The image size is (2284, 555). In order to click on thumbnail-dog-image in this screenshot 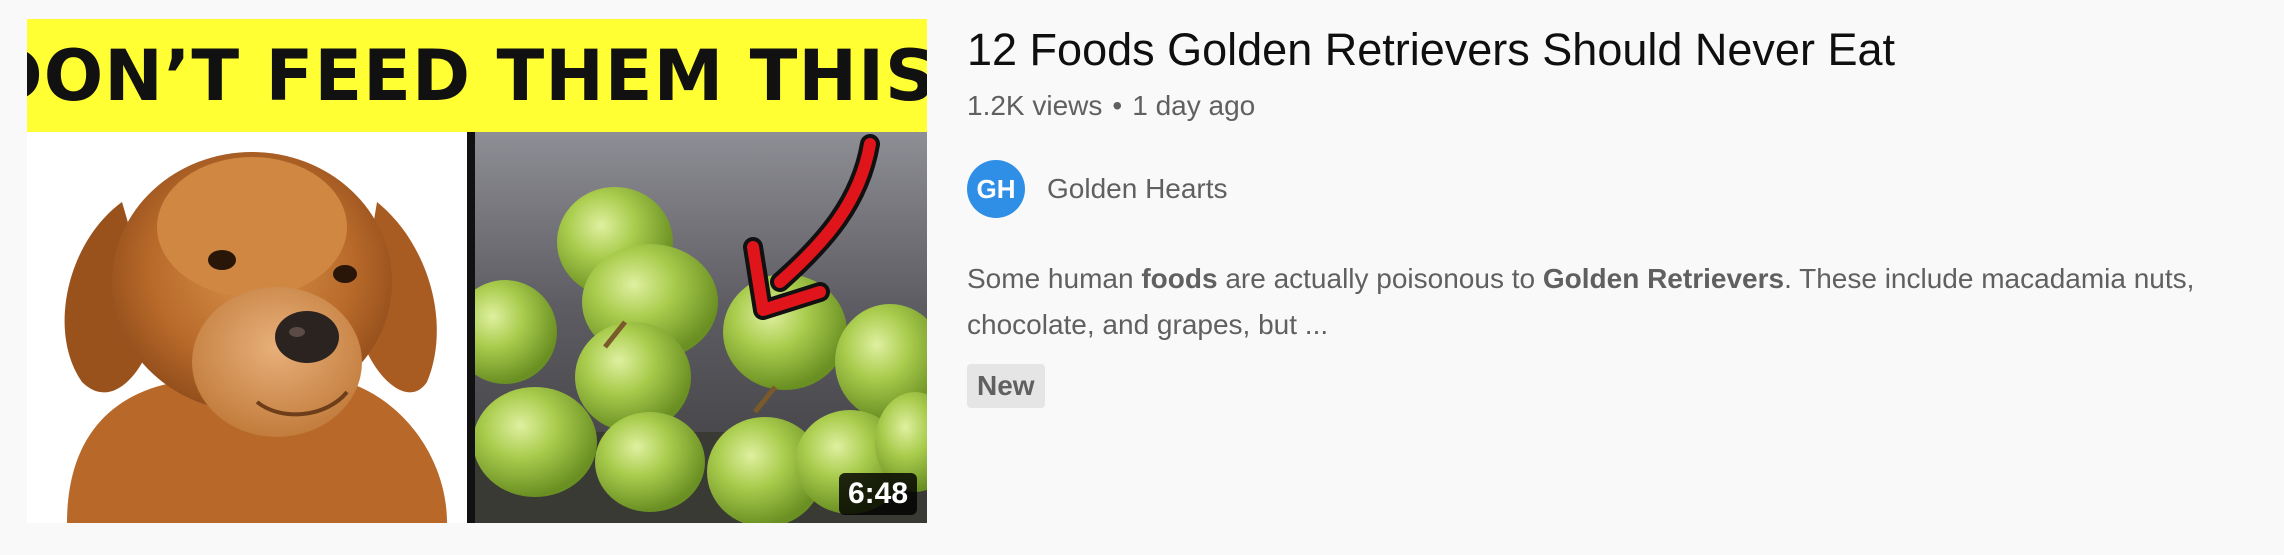, I will do `click(247, 327)`.